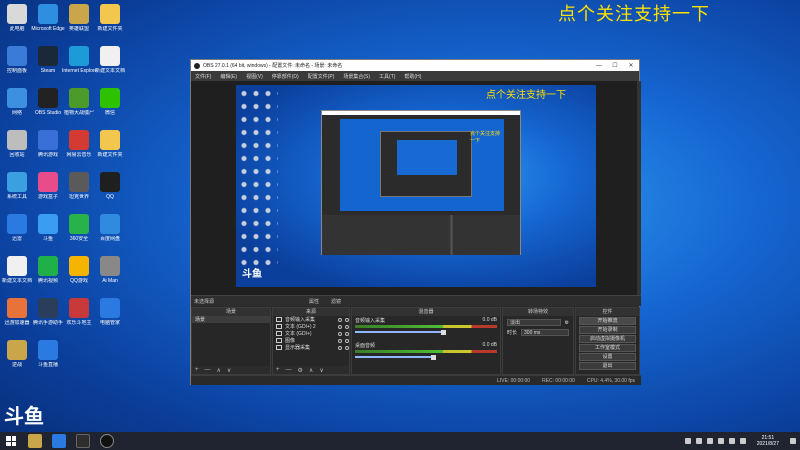 The image size is (800, 450). What do you see at coordinates (79, 228) in the screenshot?
I see `desktop-icon: 360安全` at bounding box center [79, 228].